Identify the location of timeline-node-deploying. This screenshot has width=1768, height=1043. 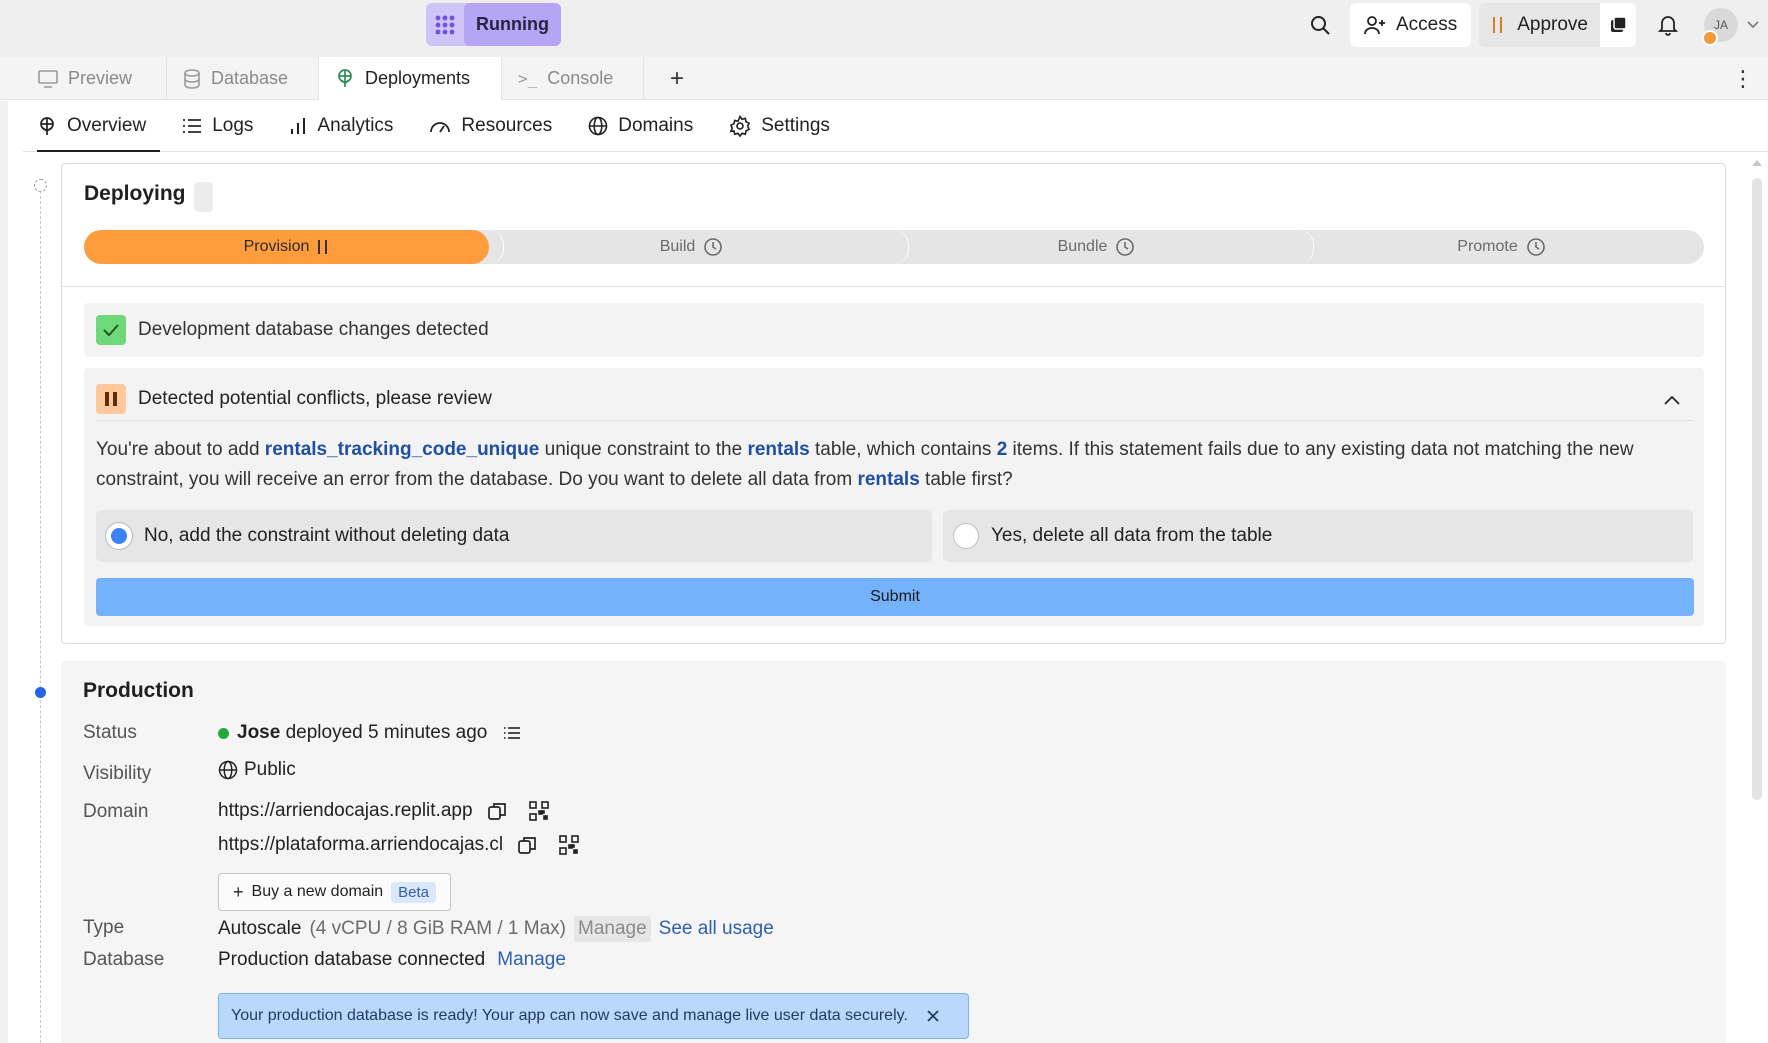
(40, 185).